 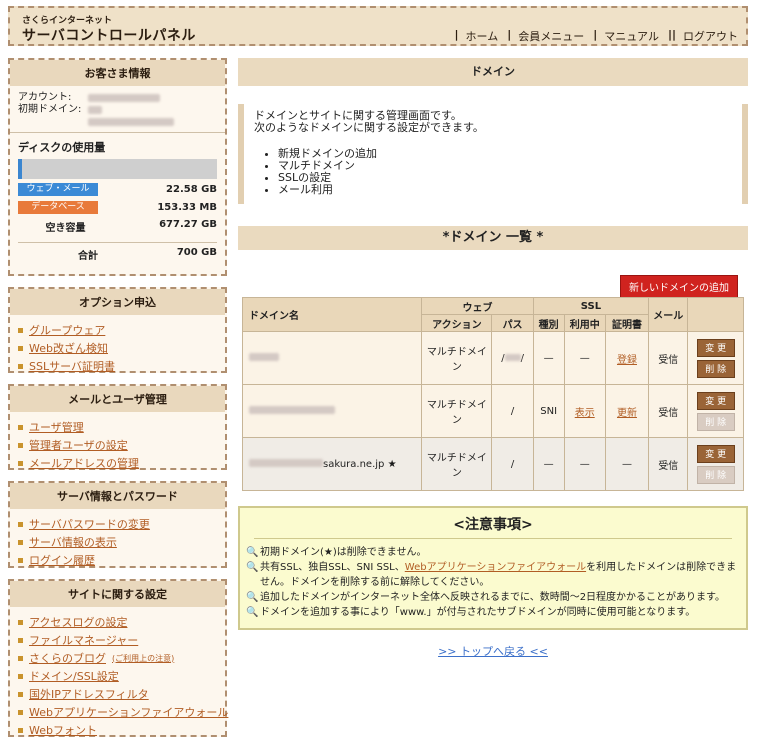 What do you see at coordinates (457, 323) in the screenshot?
I see `column-header-action: アクション` at bounding box center [457, 323].